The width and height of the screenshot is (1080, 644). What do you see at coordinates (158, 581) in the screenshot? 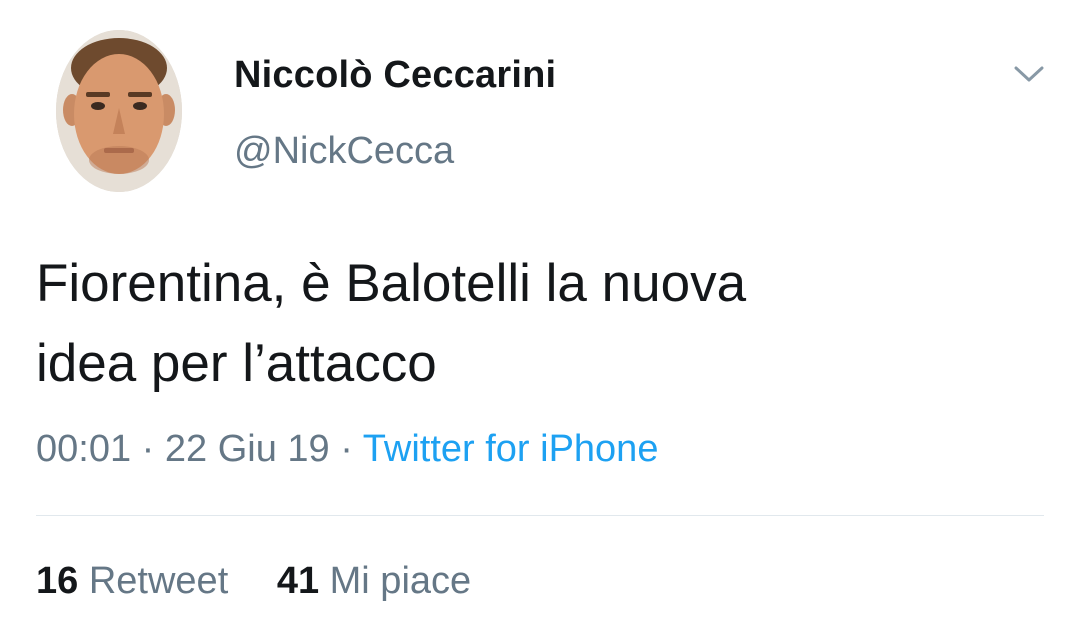
I see `retweets-label: Retweet` at bounding box center [158, 581].